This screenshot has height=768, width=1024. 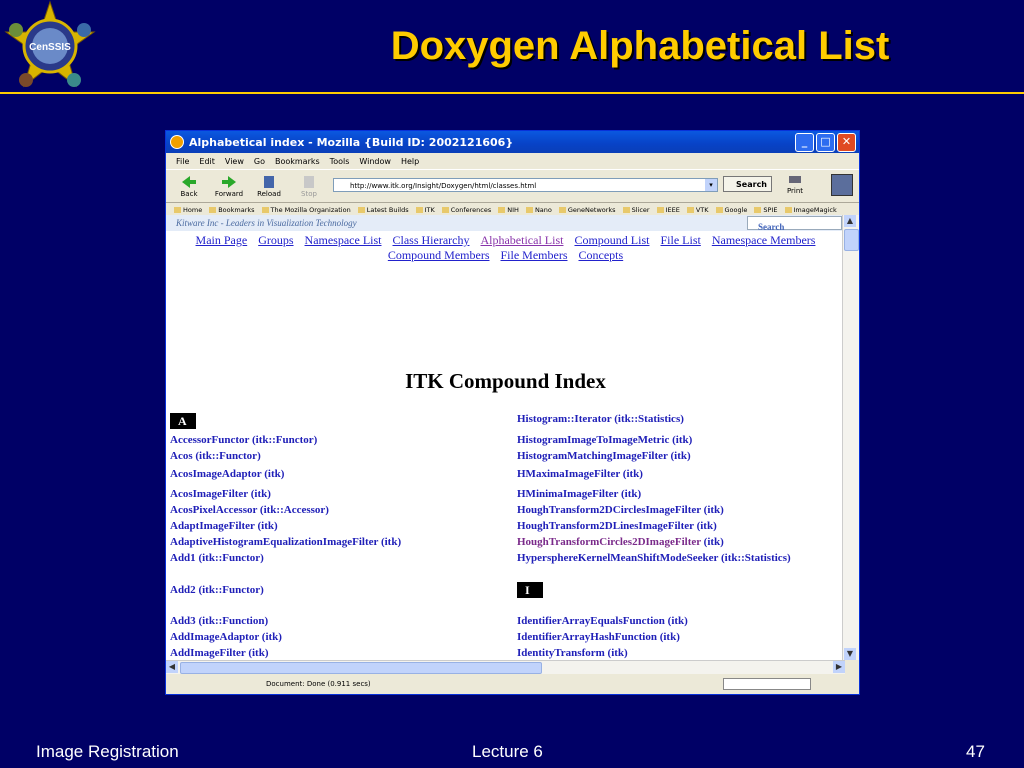 I want to click on class-link: IdentifierArrayHashFunction, so click(x=587, y=637).